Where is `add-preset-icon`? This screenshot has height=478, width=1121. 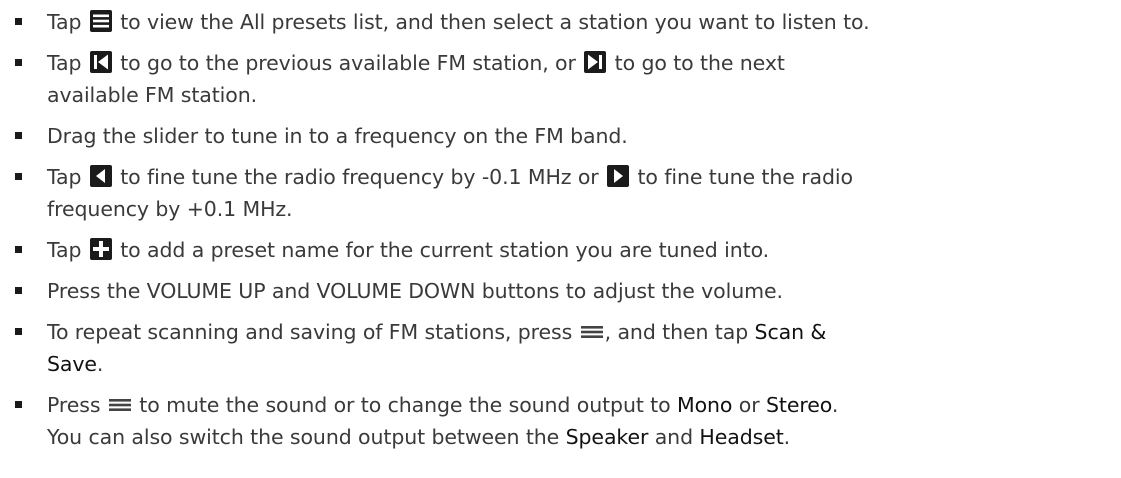
add-preset-icon is located at coordinates (101, 249).